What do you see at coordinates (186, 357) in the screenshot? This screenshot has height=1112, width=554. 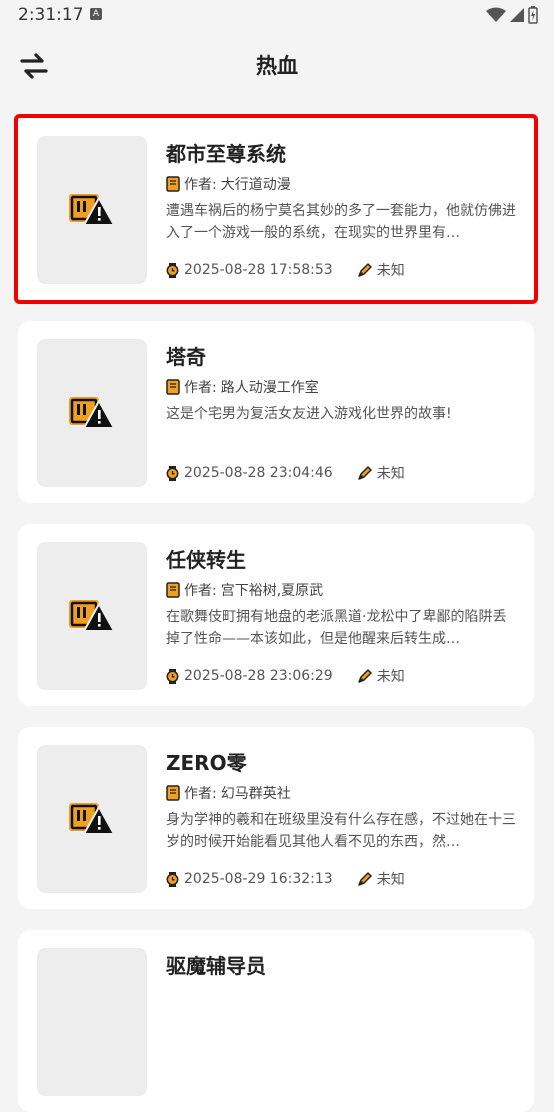 I see `comic-title: 塔奇` at bounding box center [186, 357].